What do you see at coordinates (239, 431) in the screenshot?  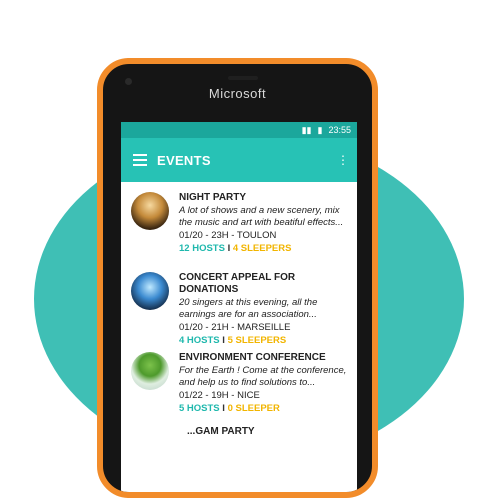 I see `event-item-partial: ...GAM PARTY` at bounding box center [239, 431].